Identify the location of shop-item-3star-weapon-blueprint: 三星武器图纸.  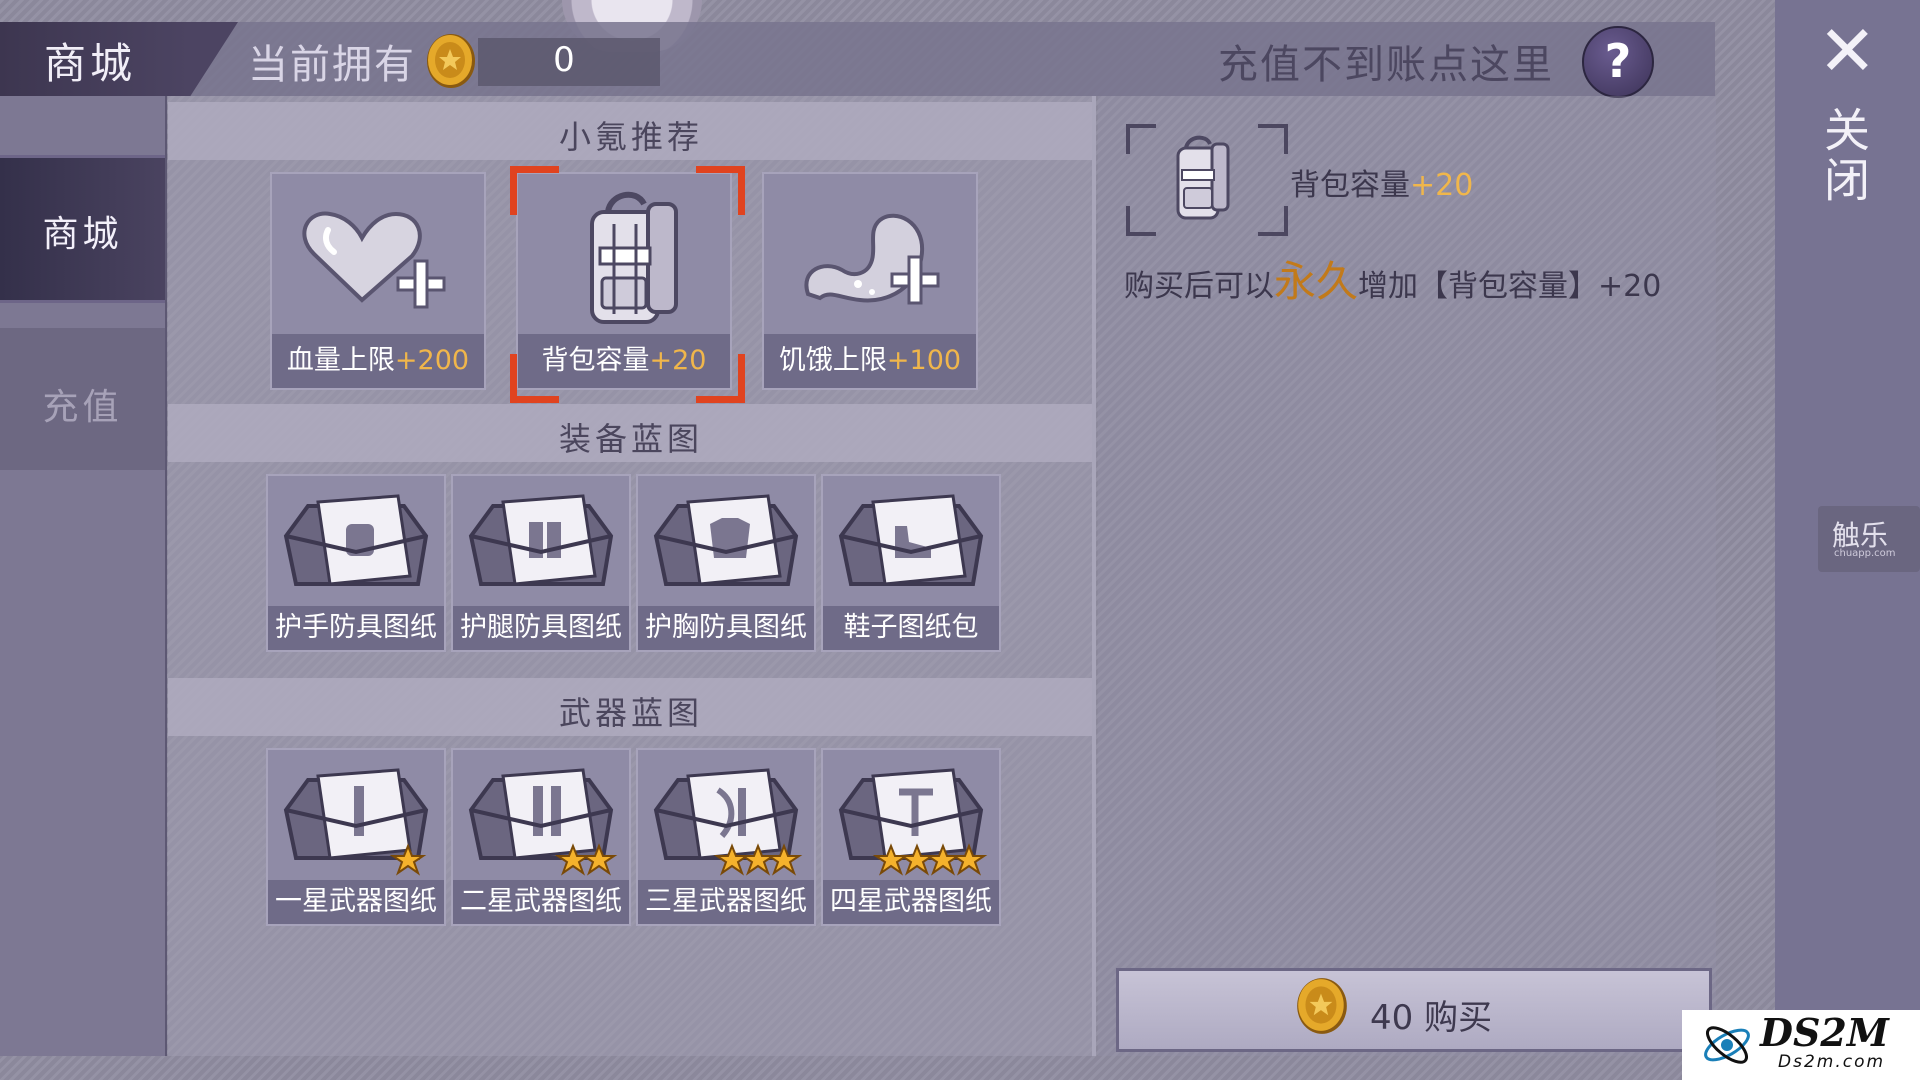
(726, 837).